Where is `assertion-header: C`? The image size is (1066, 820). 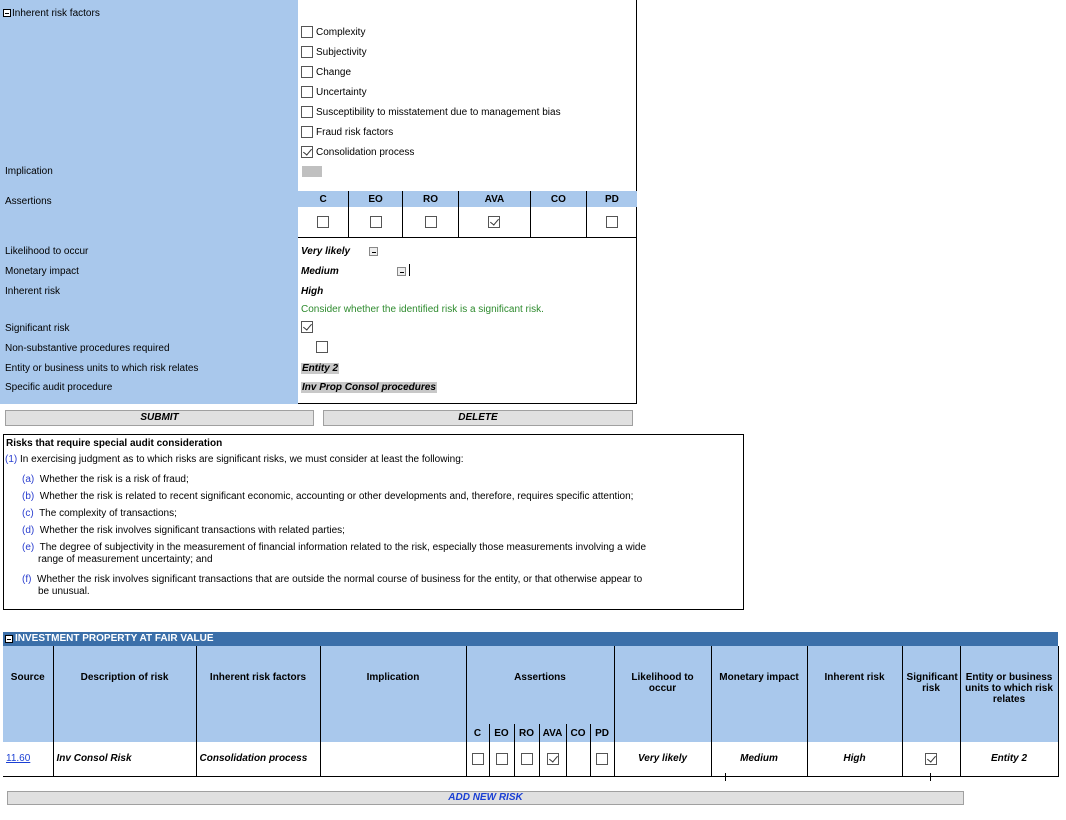 assertion-header: C is located at coordinates (324, 199).